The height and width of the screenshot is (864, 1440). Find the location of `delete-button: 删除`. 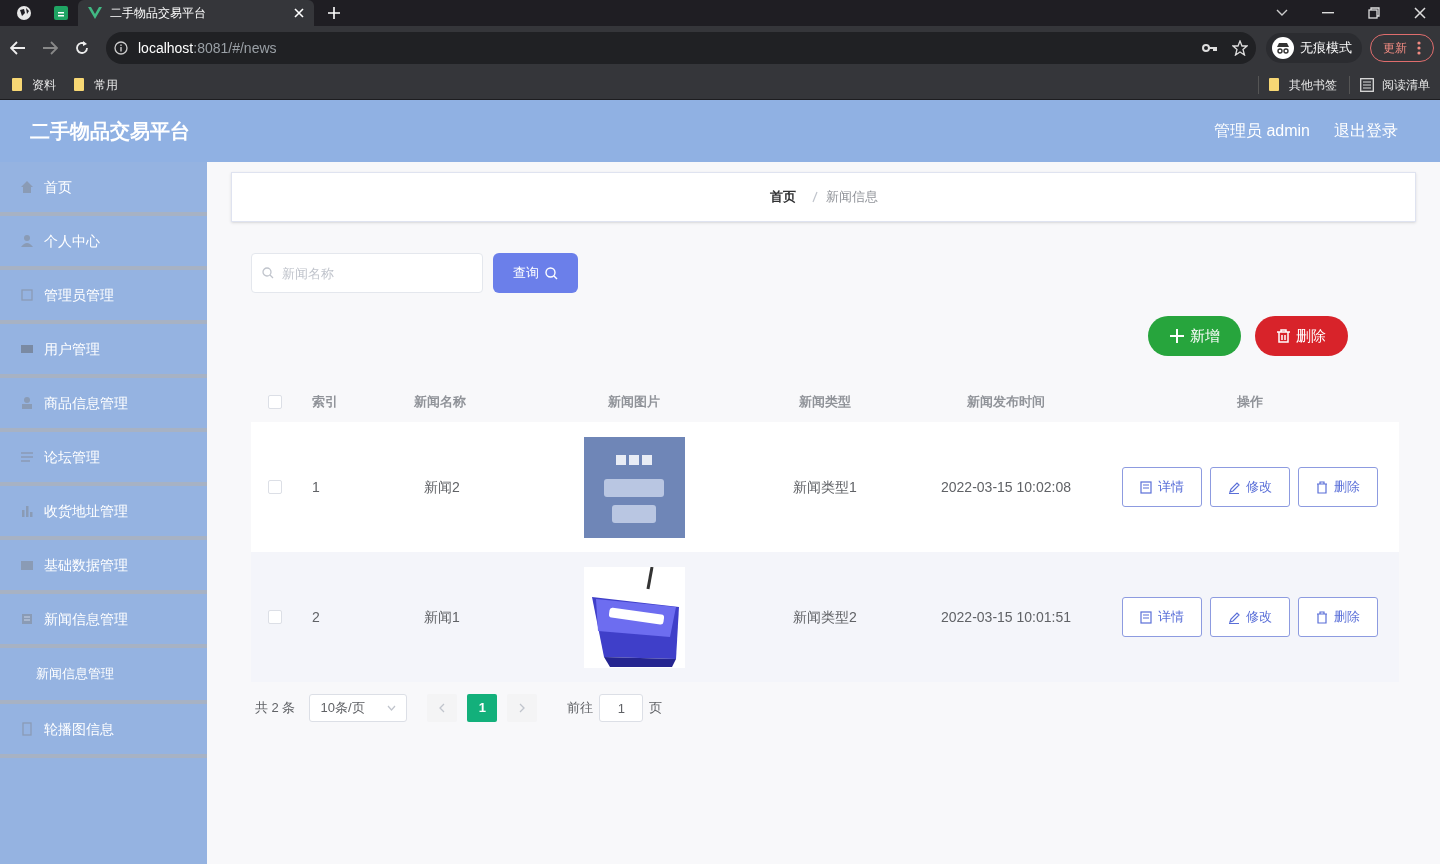

delete-button: 删除 is located at coordinates (1301, 336).